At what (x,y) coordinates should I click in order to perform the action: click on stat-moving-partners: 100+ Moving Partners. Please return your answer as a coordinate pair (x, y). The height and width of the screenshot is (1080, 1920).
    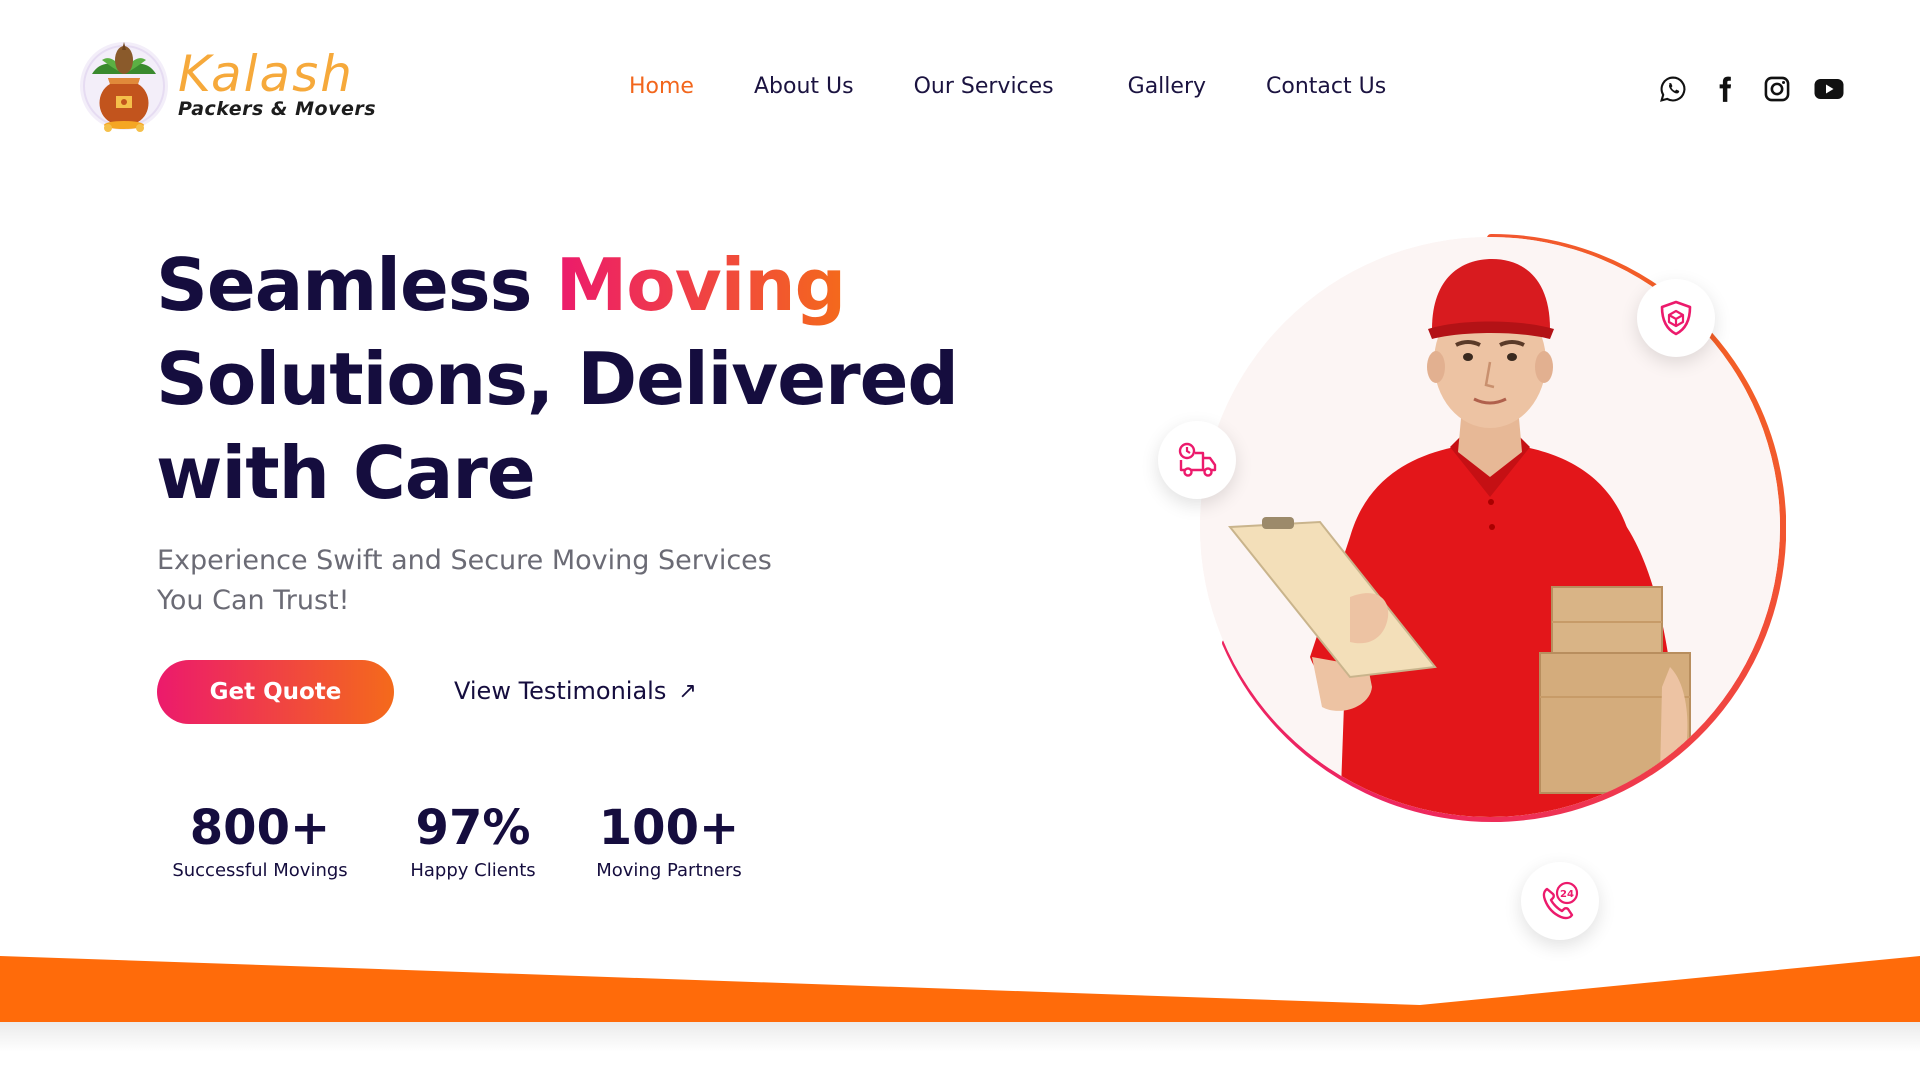
    Looking at the image, I should click on (669, 838).